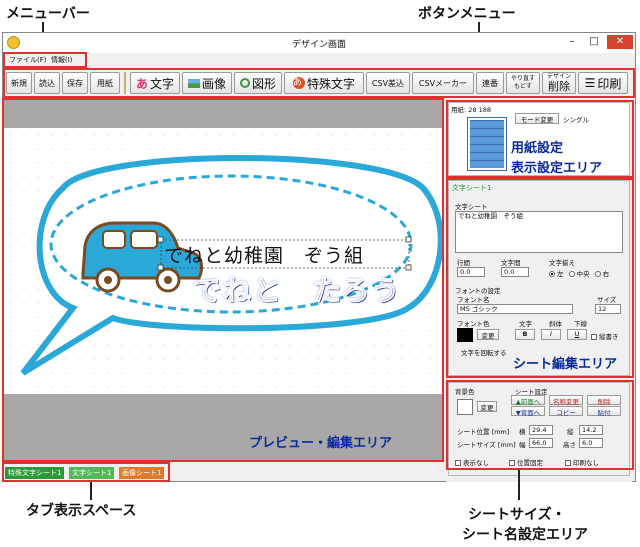 The width and height of the screenshot is (640, 547). I want to click on special-text-icon: あ, so click(298, 83).